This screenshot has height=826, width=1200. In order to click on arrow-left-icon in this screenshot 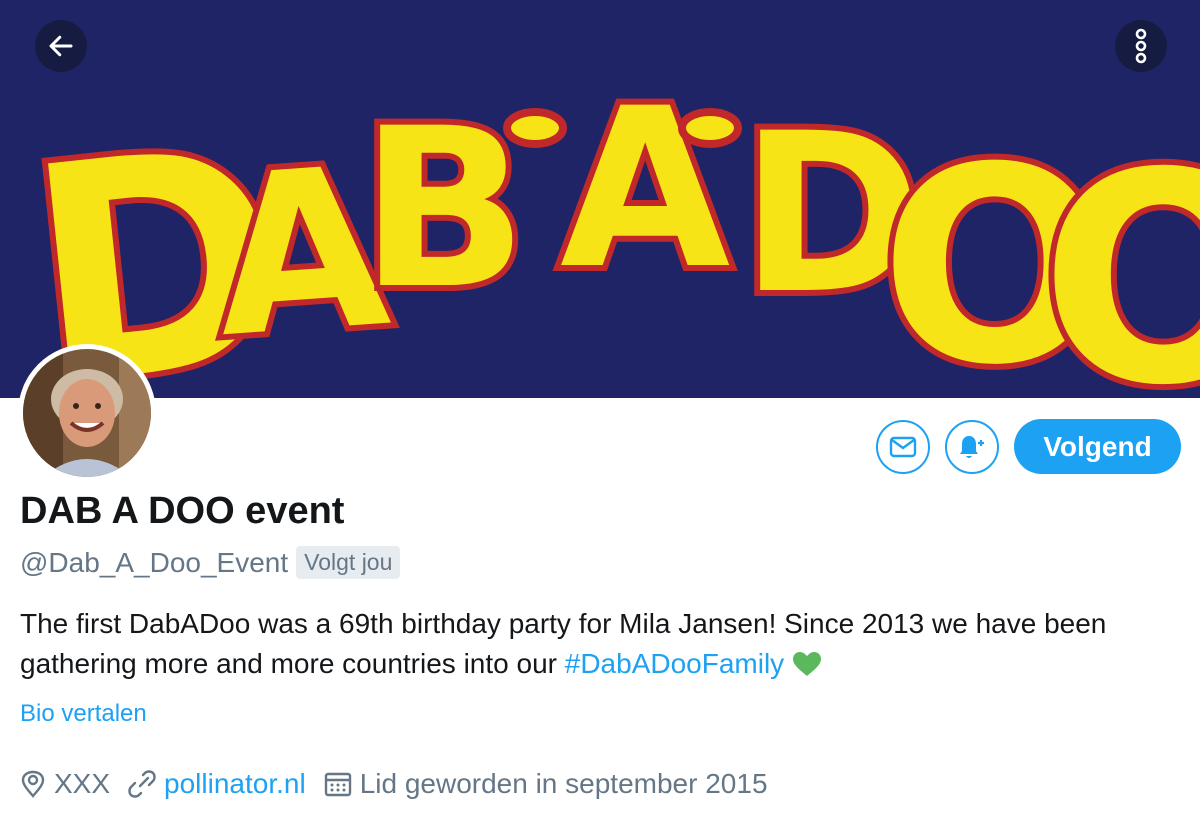, I will do `click(61, 46)`.